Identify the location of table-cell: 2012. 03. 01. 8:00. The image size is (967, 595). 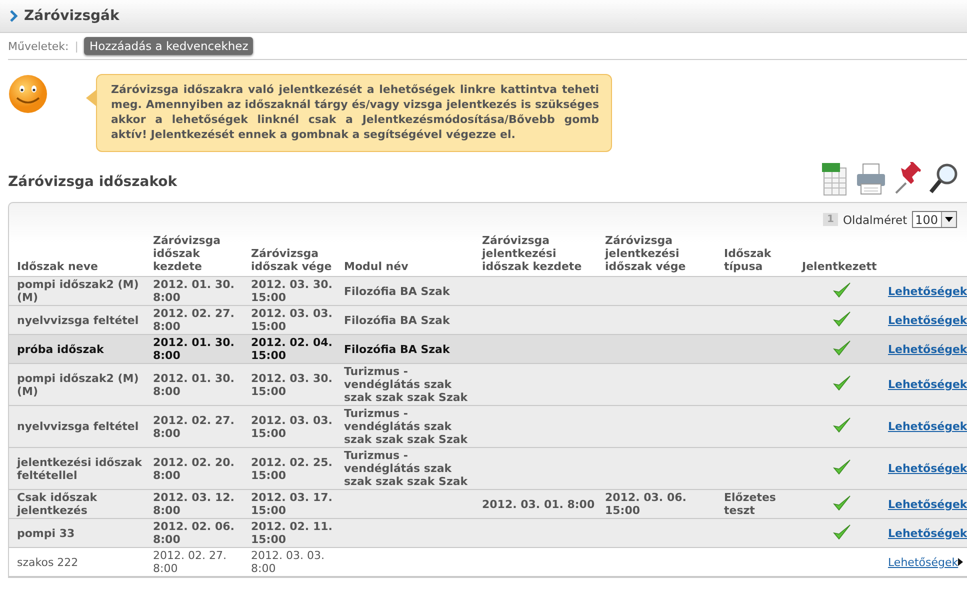
(535, 504).